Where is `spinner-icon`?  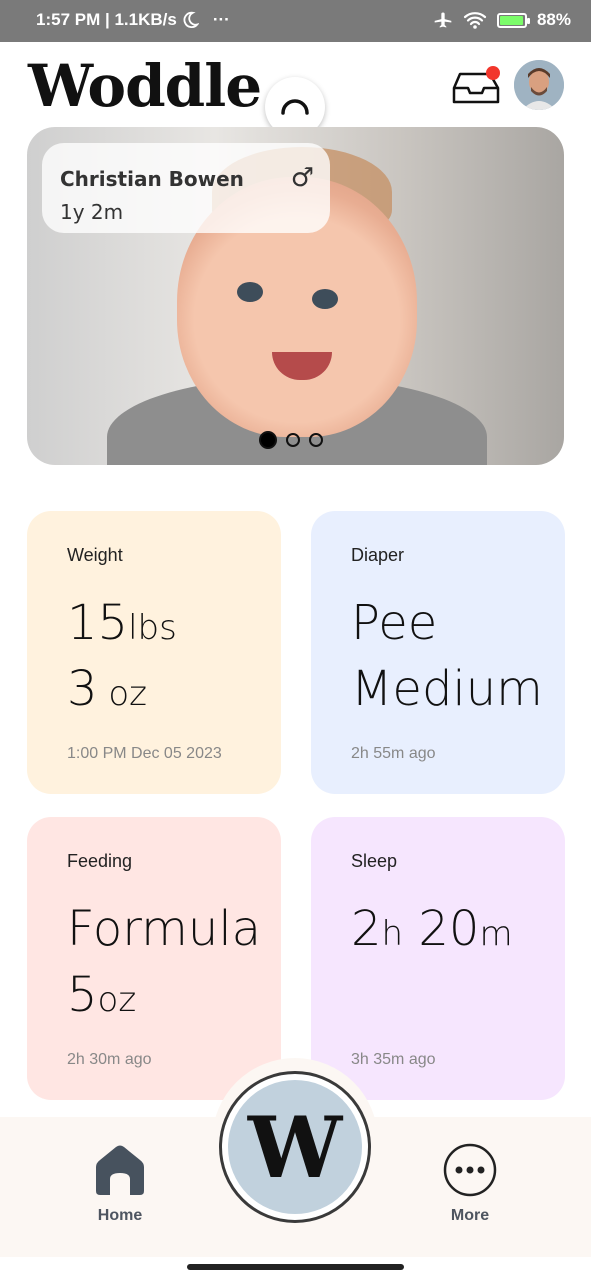 spinner-icon is located at coordinates (295, 107).